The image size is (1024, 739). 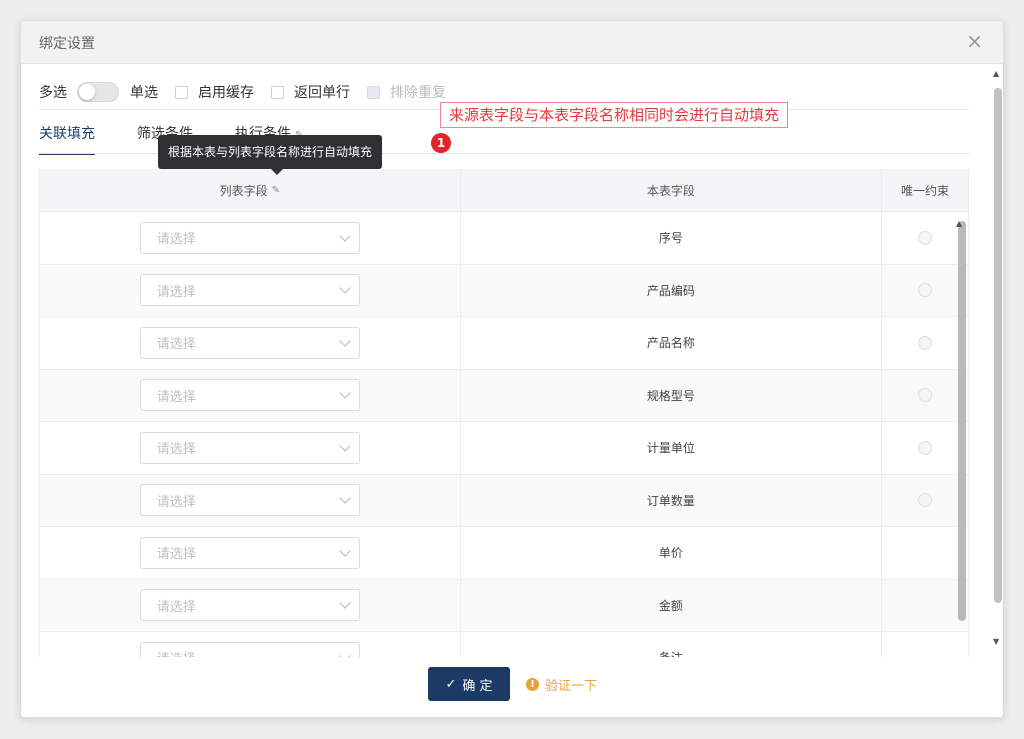 What do you see at coordinates (571, 686) in the screenshot?
I see `verify-label: 验证一下` at bounding box center [571, 686].